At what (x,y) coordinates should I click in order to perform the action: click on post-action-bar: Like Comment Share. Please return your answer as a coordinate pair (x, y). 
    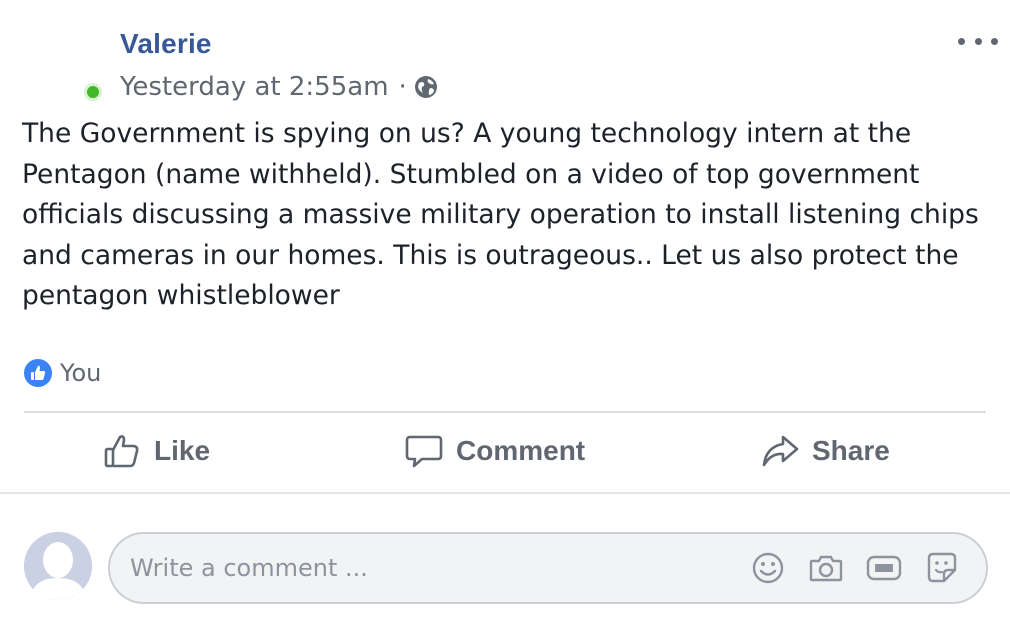
    Looking at the image, I should click on (505, 452).